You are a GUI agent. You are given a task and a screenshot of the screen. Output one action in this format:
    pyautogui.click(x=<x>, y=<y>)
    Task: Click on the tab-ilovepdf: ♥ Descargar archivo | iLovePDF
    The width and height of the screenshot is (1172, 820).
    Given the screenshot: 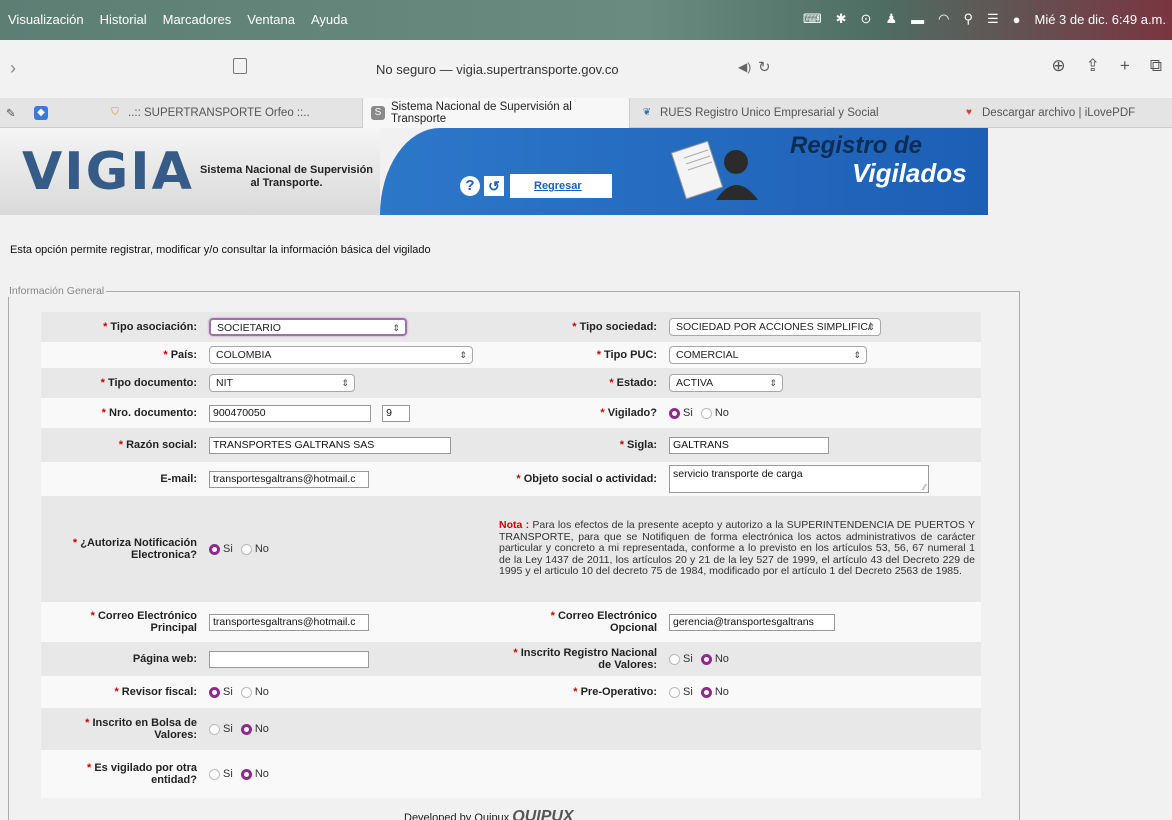 What is the action you would take?
    pyautogui.click(x=1064, y=113)
    